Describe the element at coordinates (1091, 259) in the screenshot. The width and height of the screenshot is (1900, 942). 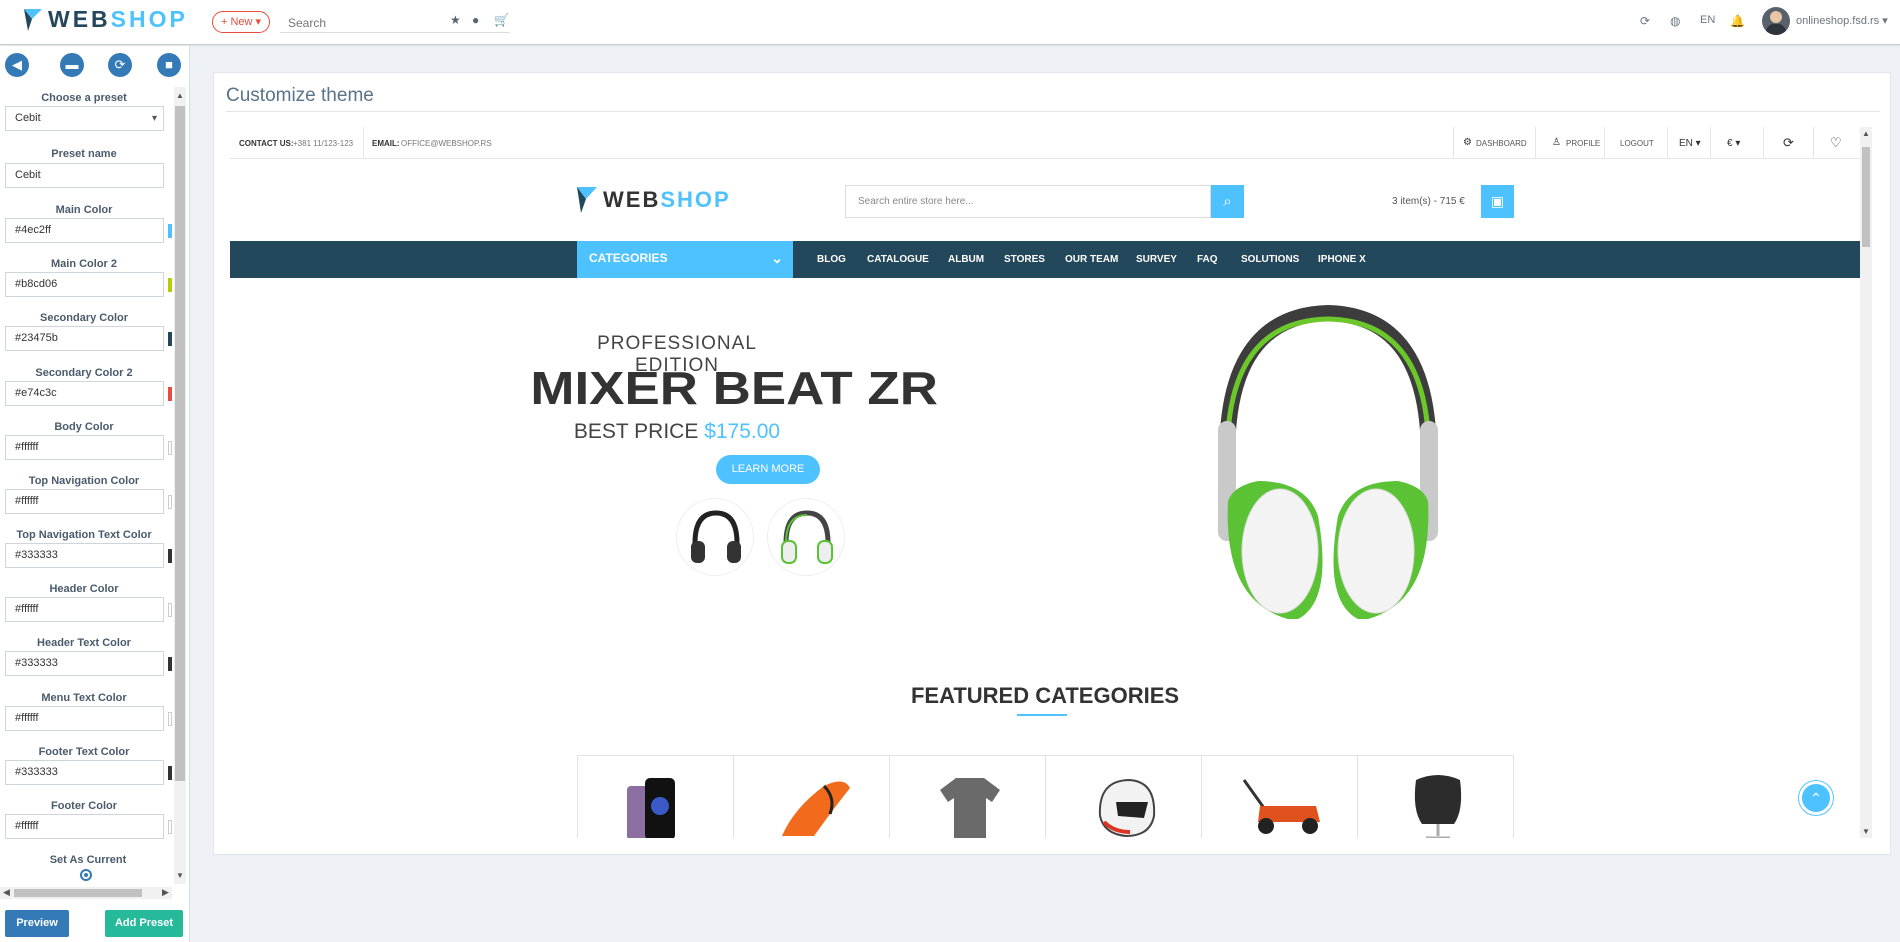
I see `nav-our-team: OUR TEAM` at that location.